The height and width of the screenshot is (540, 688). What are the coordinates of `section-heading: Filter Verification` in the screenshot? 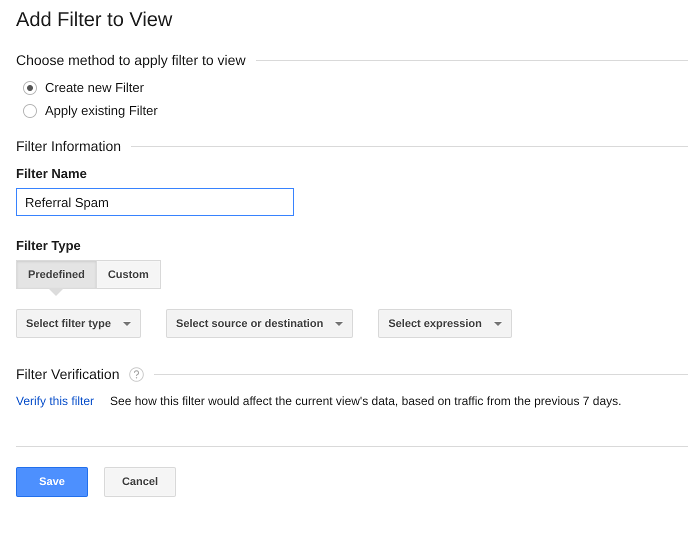 It's located at (68, 374).